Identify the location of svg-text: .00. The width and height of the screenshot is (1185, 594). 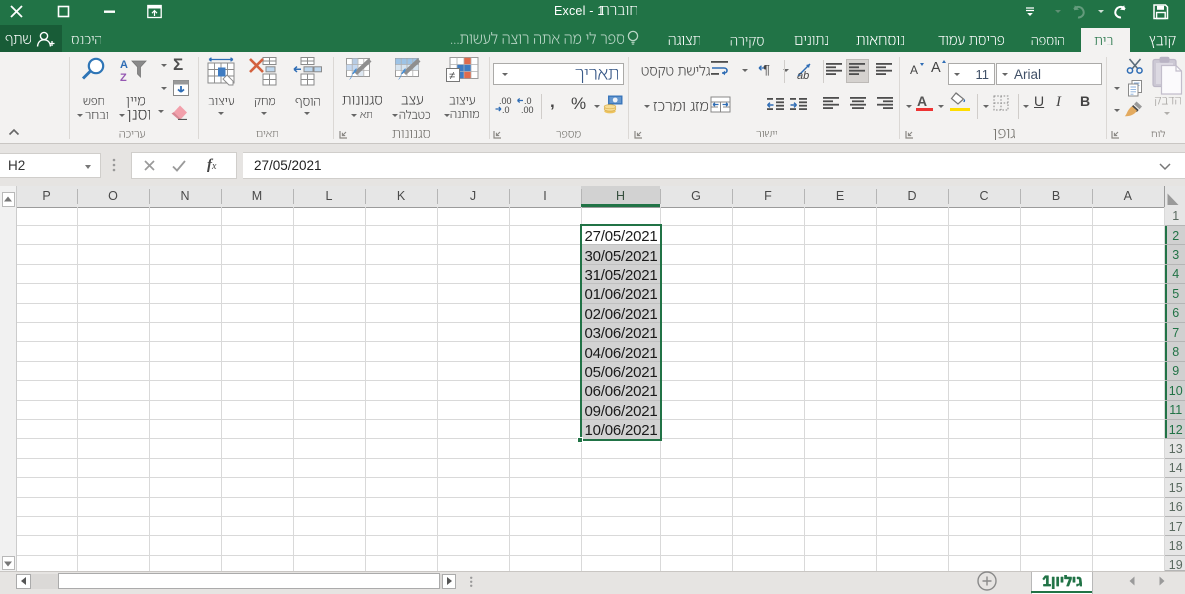
(527, 110).